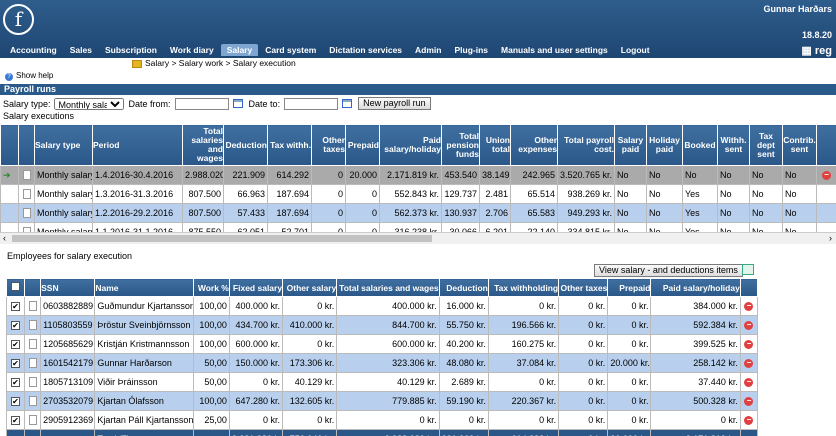 This screenshot has width=836, height=436. I want to click on column-header: Tax withh., so click(289, 145).